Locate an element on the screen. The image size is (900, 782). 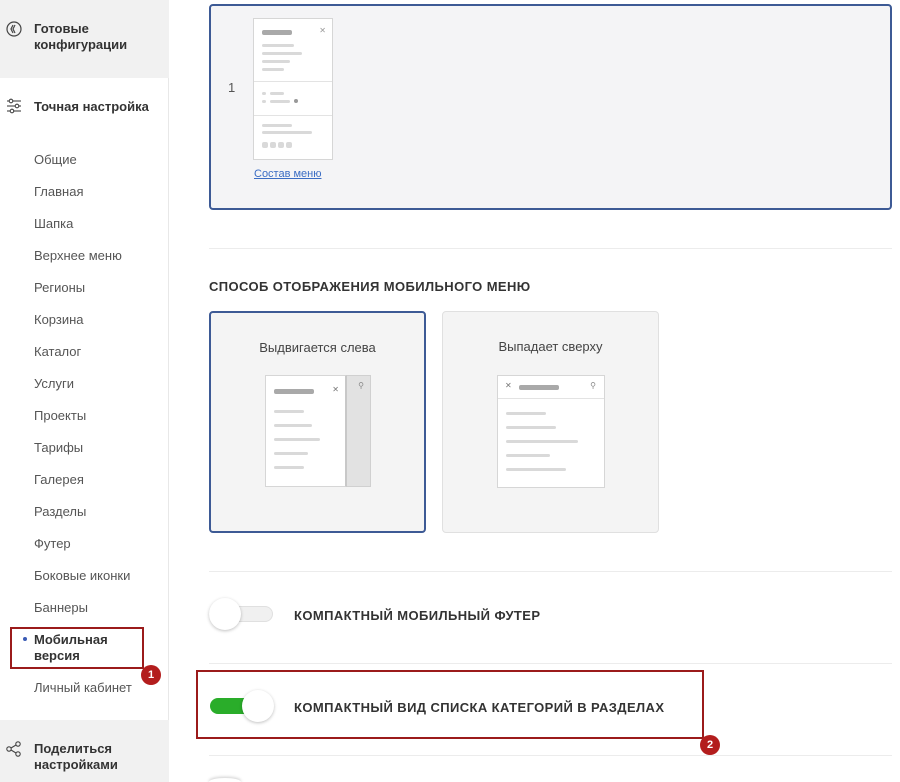
next-toggle-partial is located at coordinates (225, 780).